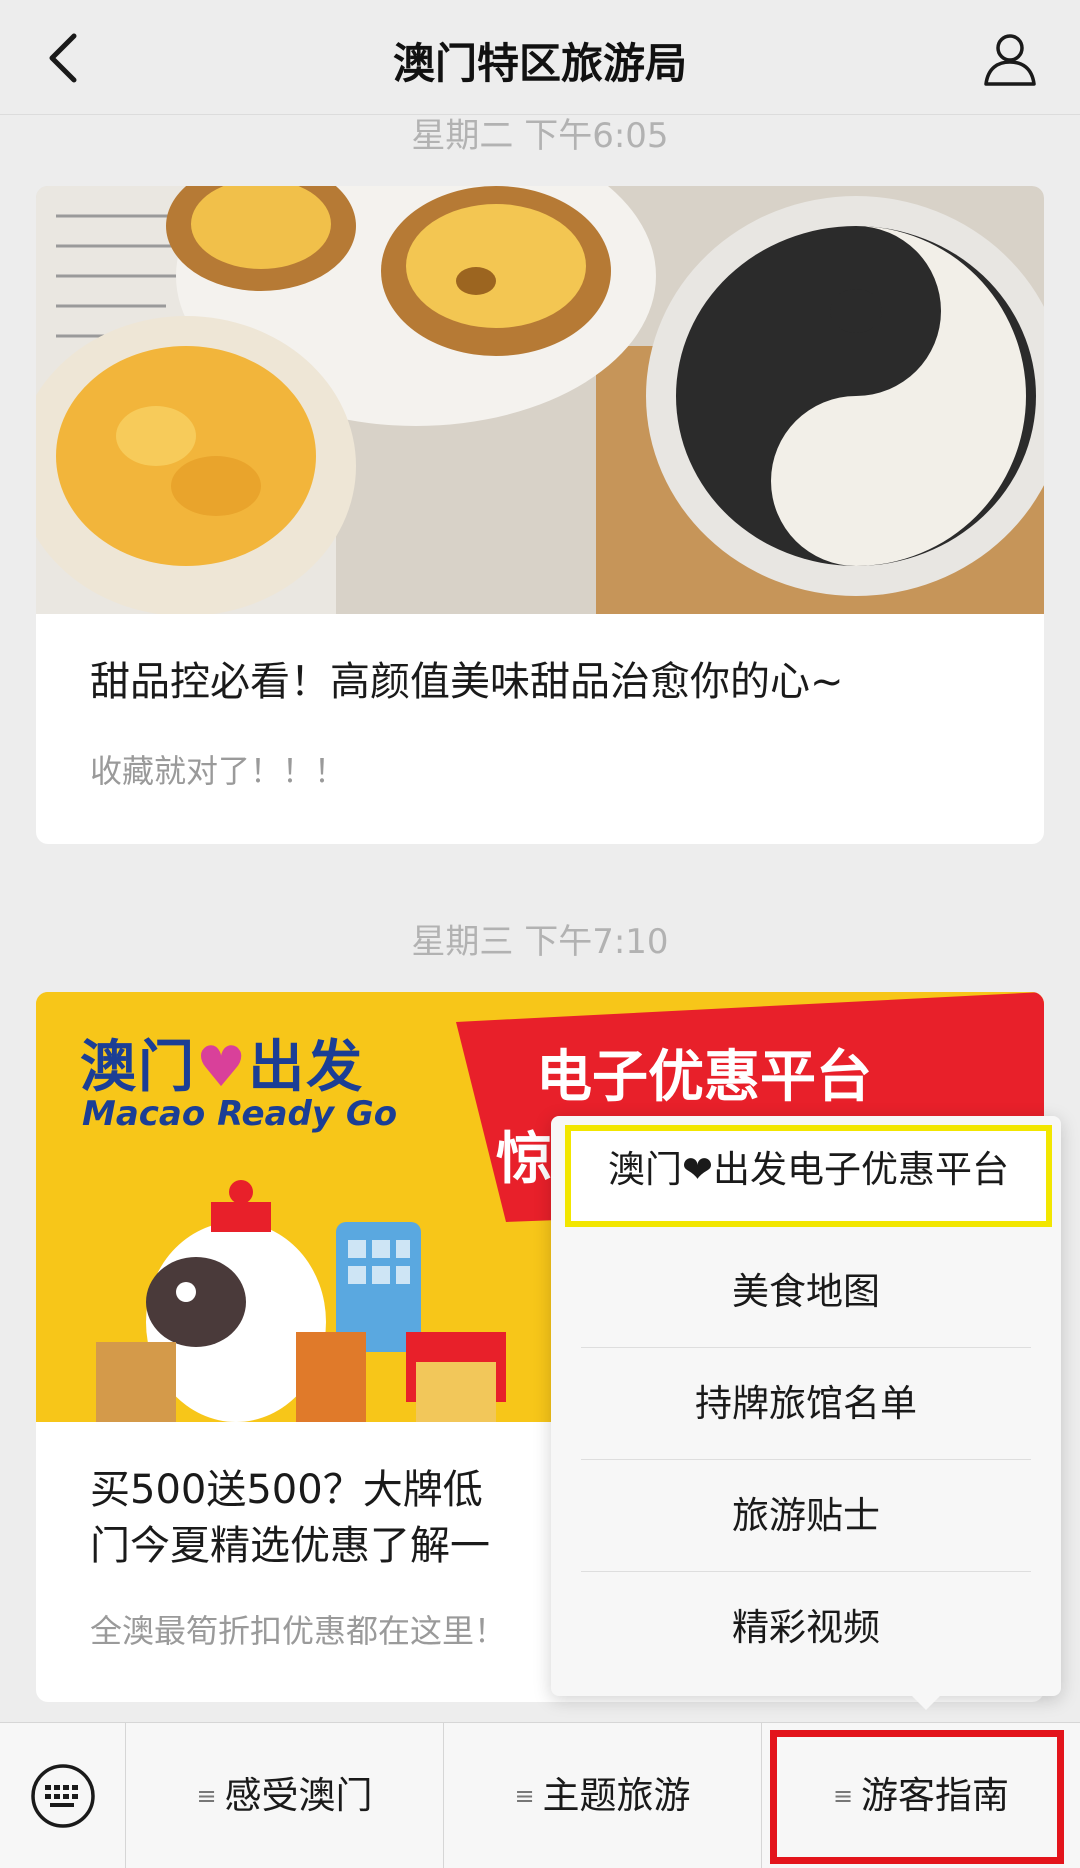 The image size is (1080, 1868). I want to click on person-icon, so click(1010, 60).